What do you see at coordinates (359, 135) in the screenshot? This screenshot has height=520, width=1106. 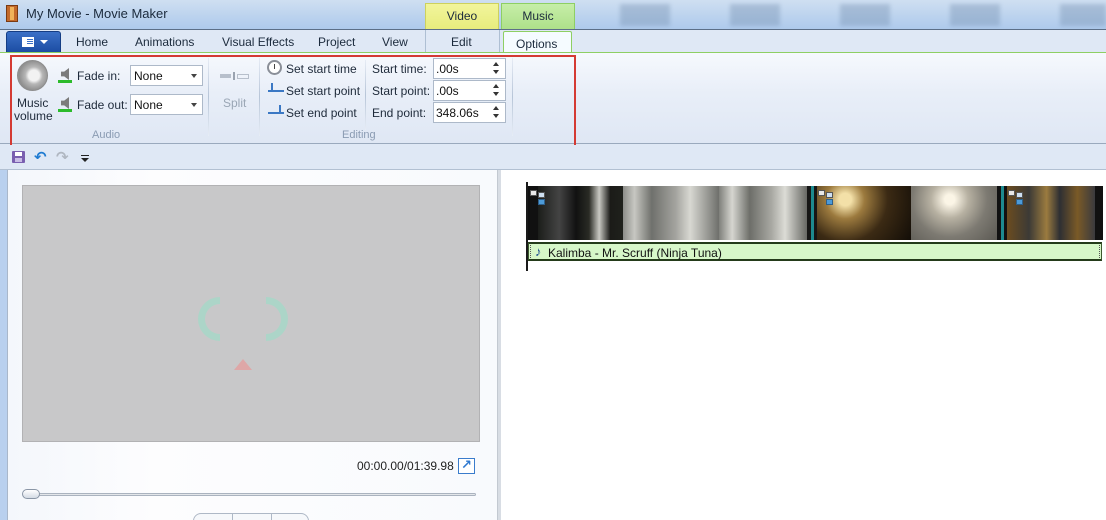 I see `editing-group-label: Editing` at bounding box center [359, 135].